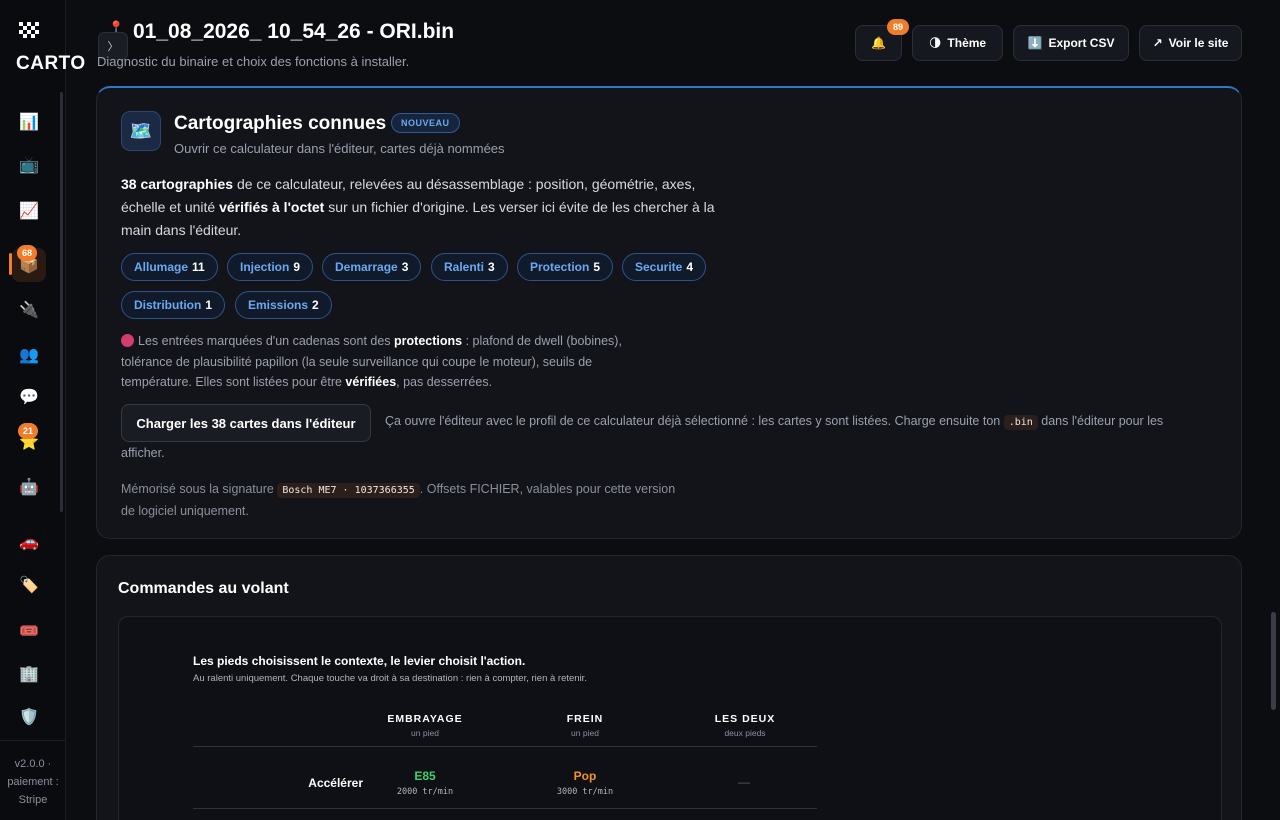  Describe the element at coordinates (366, 267) in the screenshot. I see `chip-label: Demarrage` at that location.